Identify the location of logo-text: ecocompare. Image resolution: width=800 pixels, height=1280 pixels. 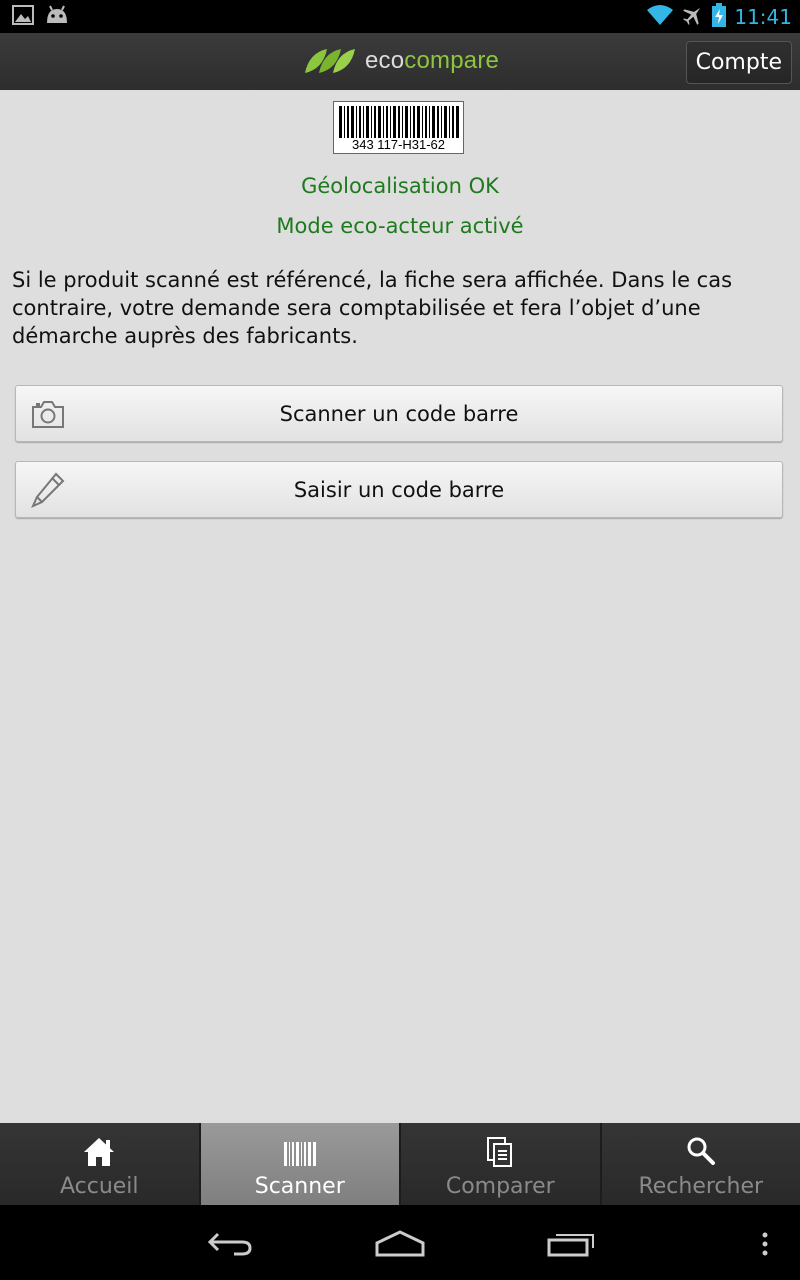
(432, 60).